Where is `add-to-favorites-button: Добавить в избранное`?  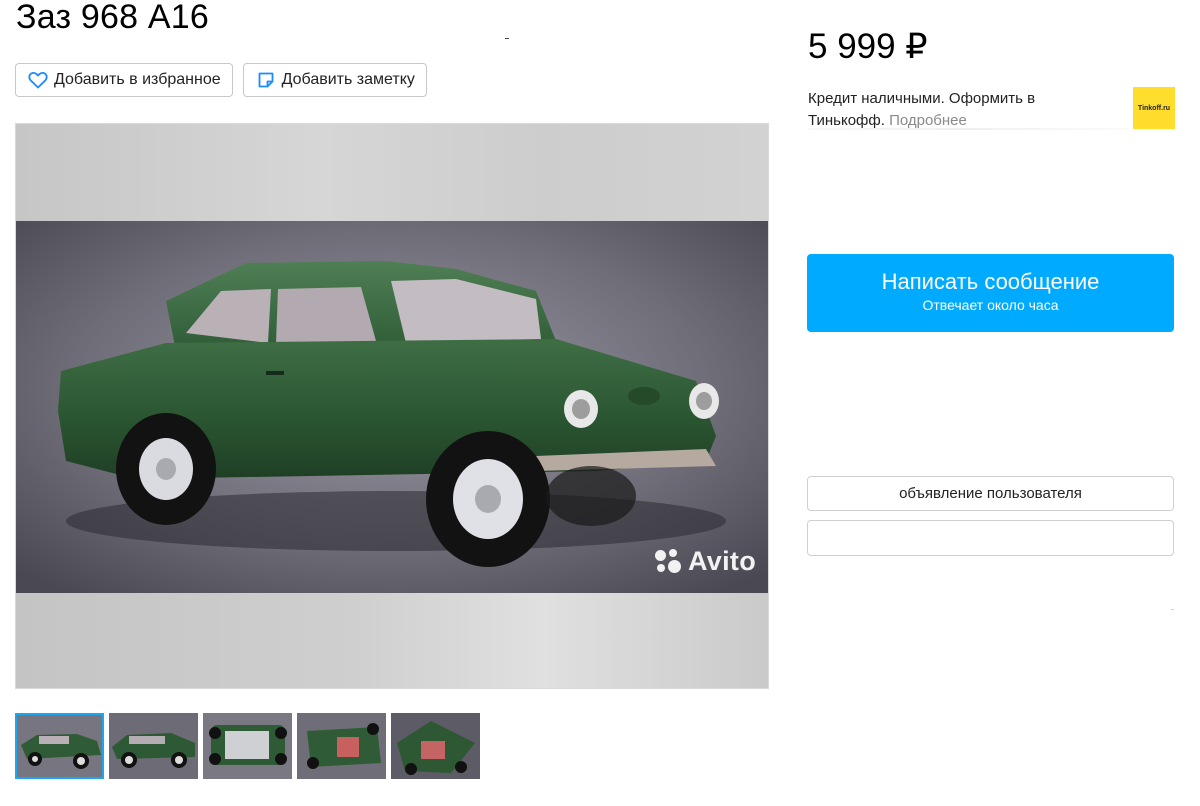 add-to-favorites-button: Добавить в избранное is located at coordinates (124, 80).